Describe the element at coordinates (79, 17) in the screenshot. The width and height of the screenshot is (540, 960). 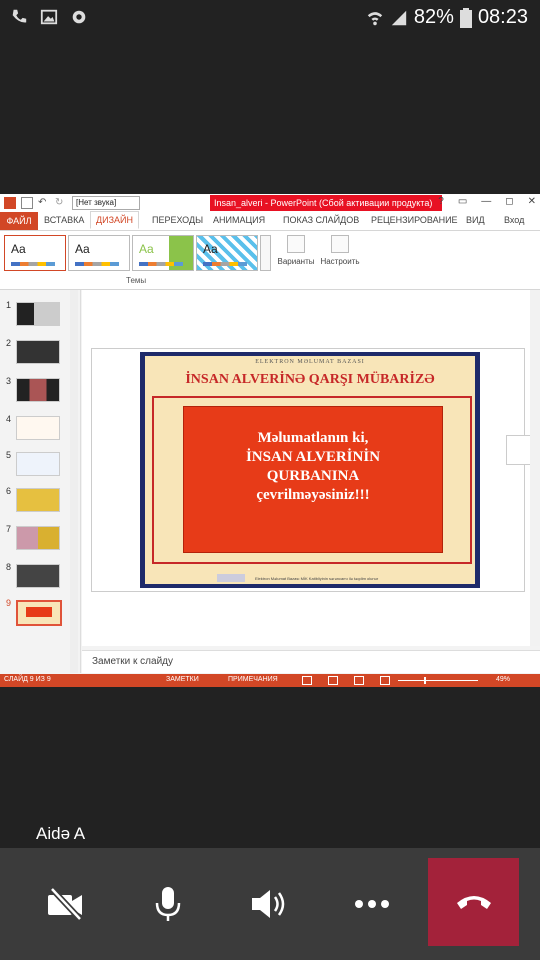
I see `settings-icon` at that location.